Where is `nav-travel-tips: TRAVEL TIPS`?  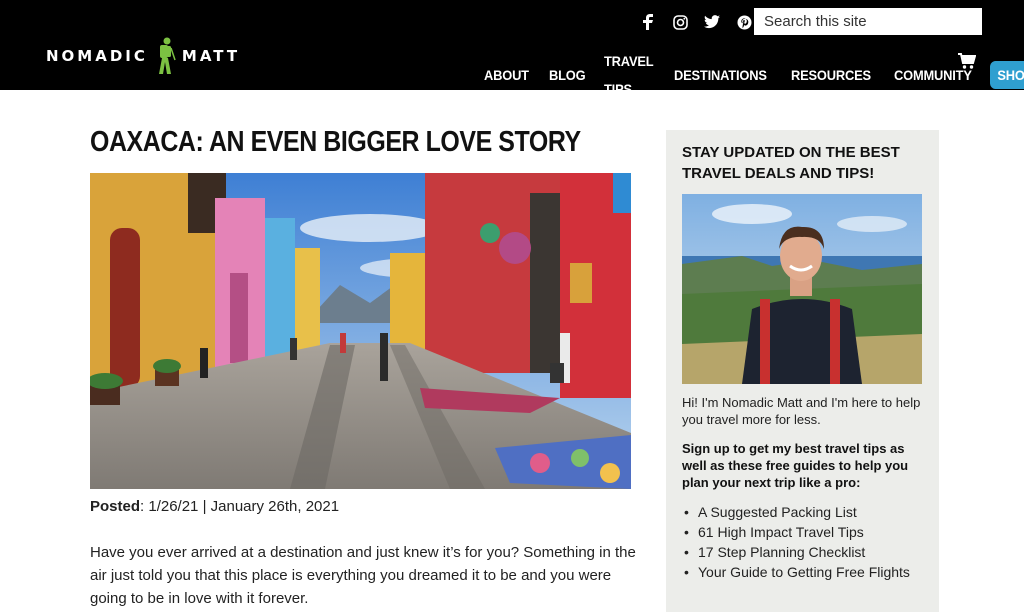 nav-travel-tips: TRAVEL TIPS is located at coordinates (628, 75).